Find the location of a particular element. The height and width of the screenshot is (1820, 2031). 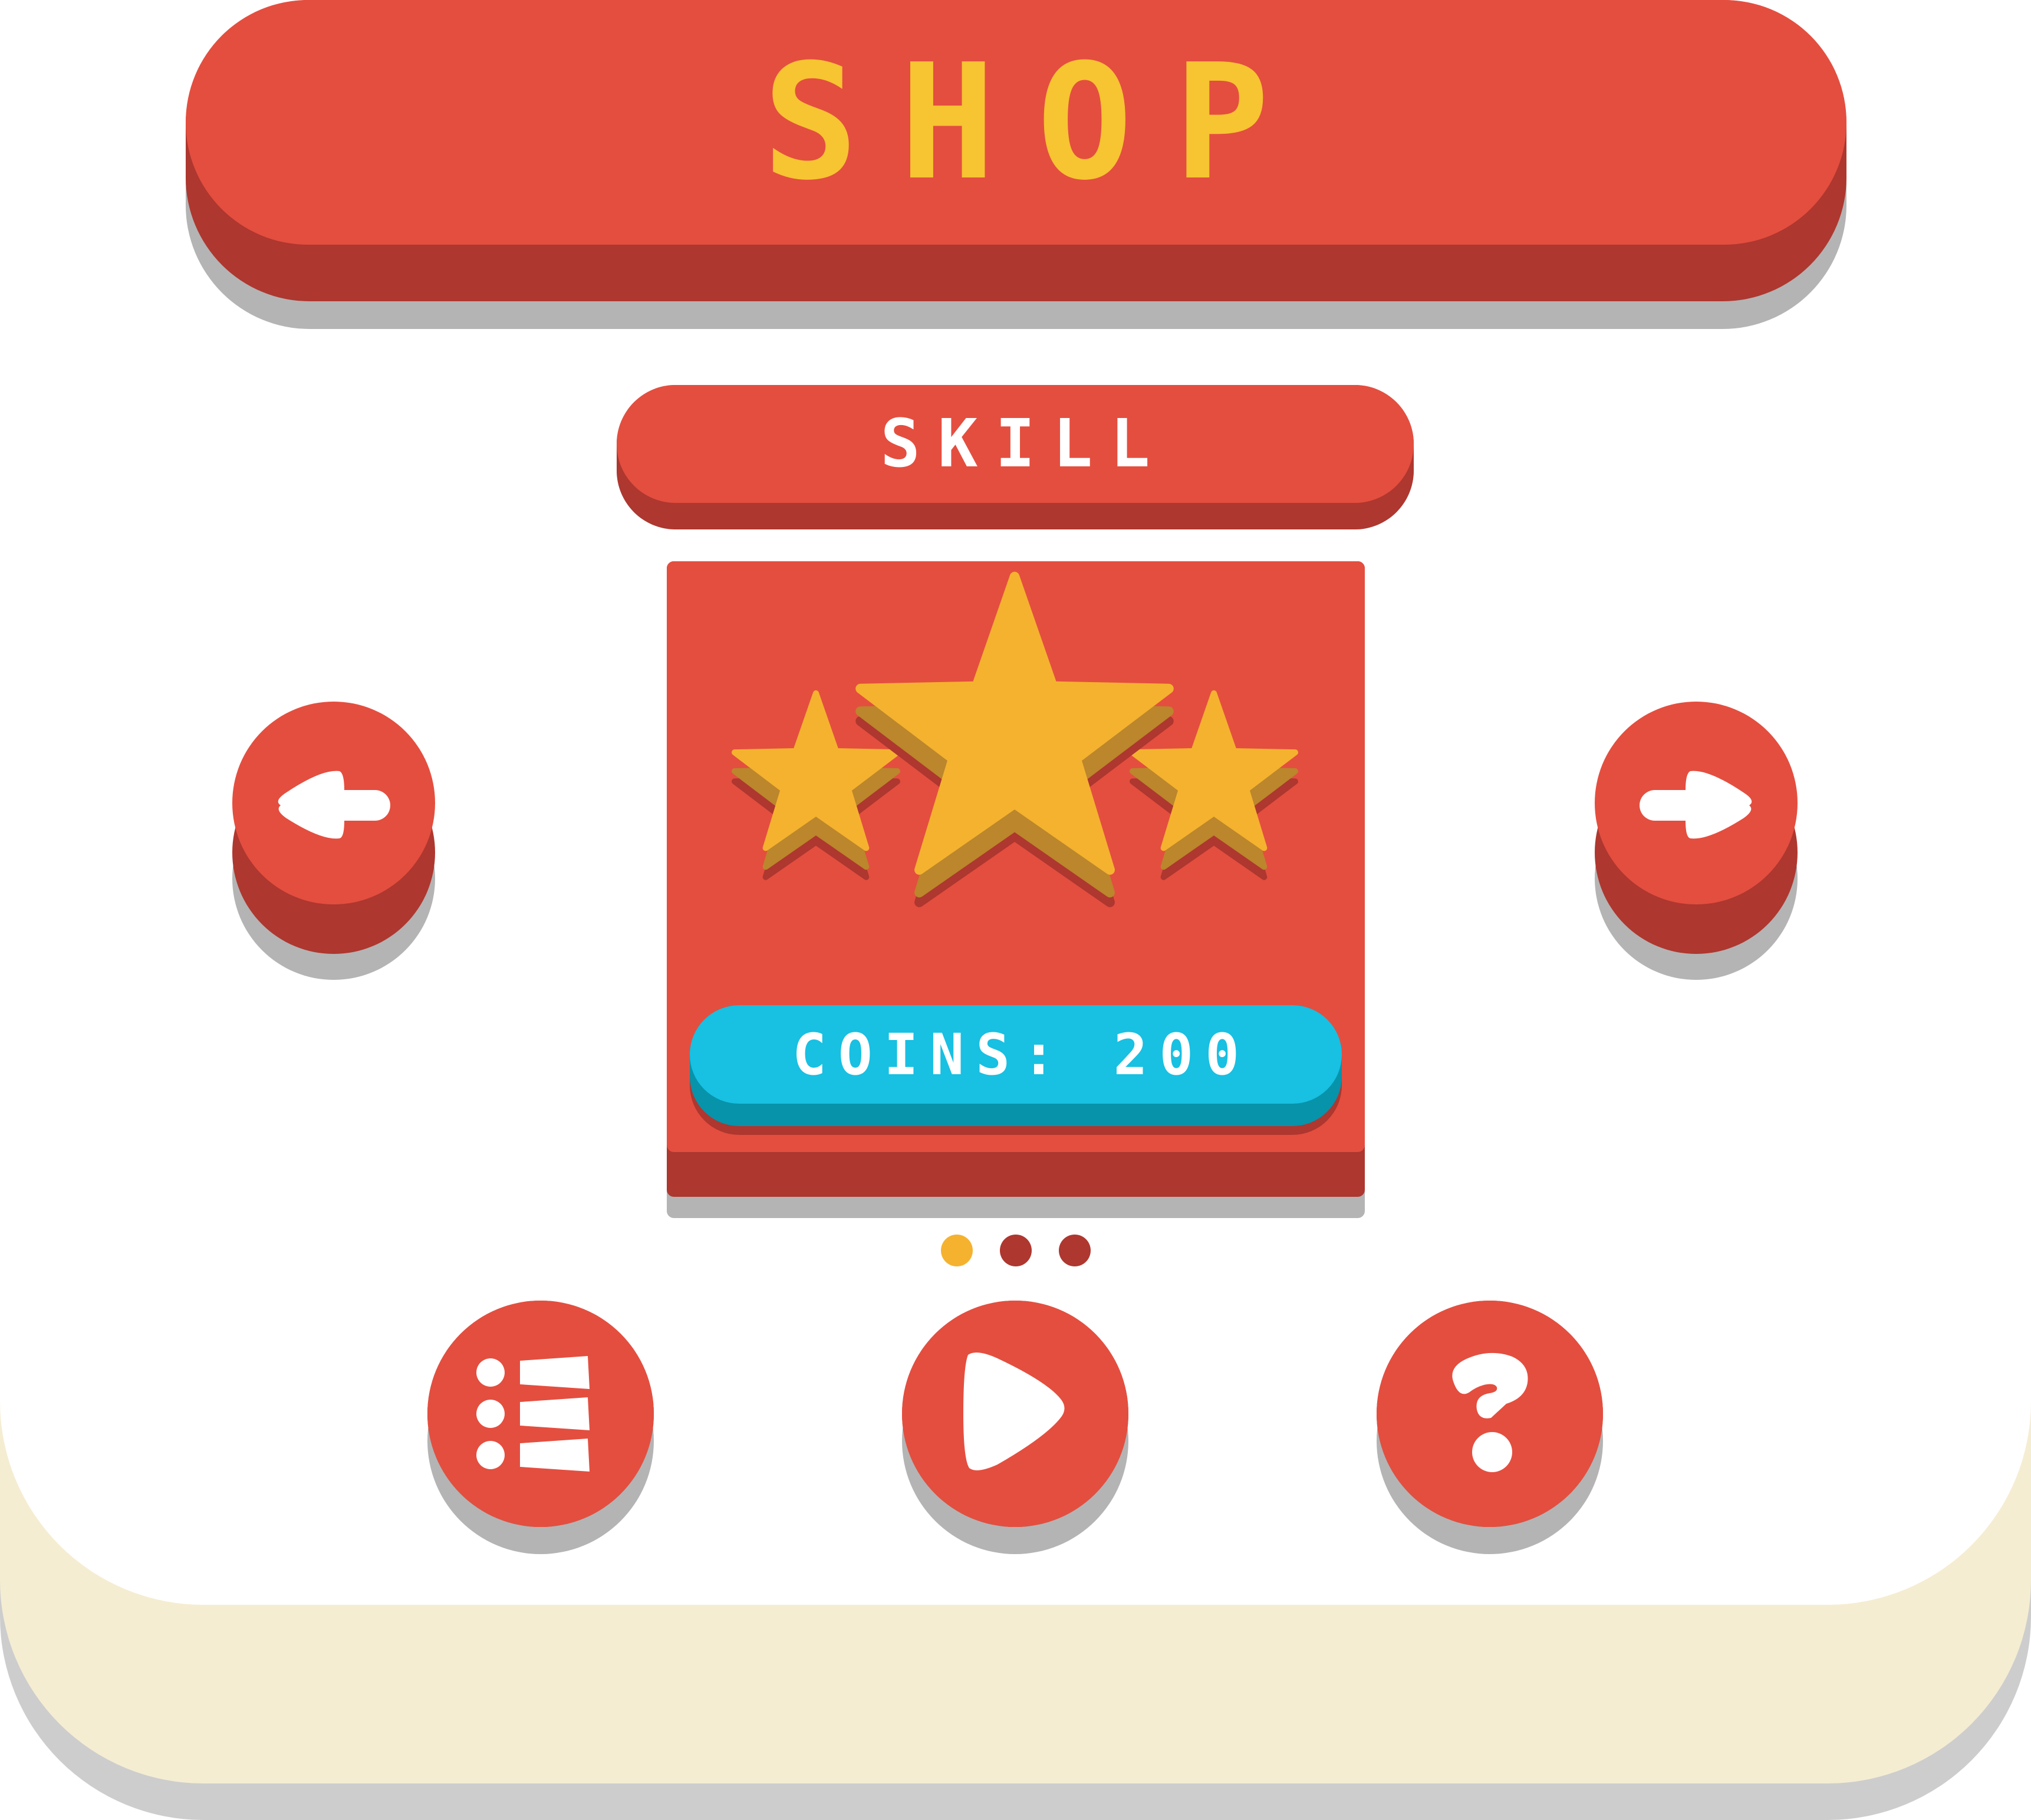

question-mark-icon is located at coordinates (1490, 1412).